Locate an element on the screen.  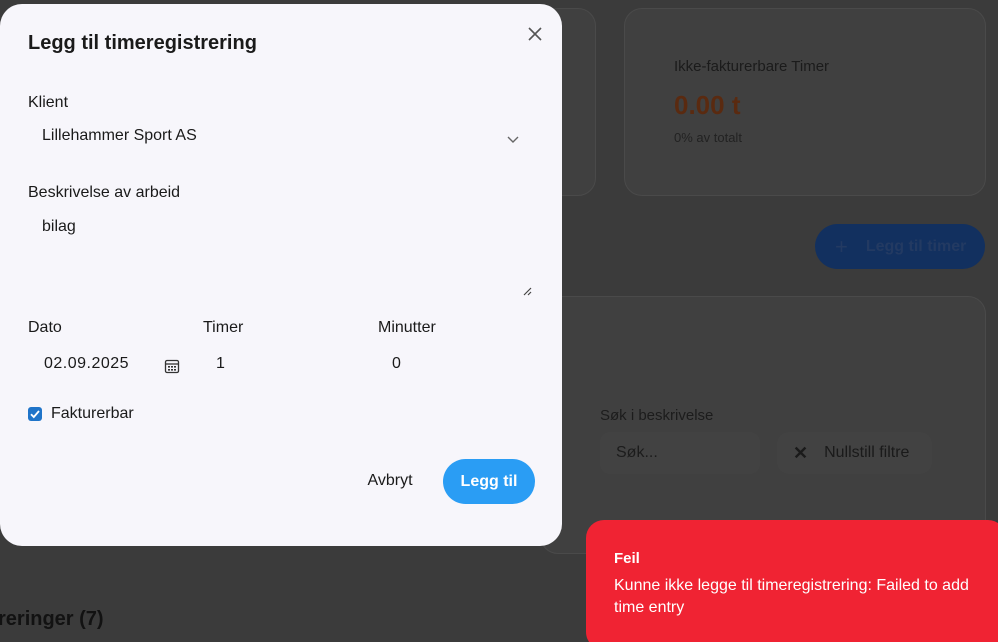
calendar-icon is located at coordinates (172, 366).